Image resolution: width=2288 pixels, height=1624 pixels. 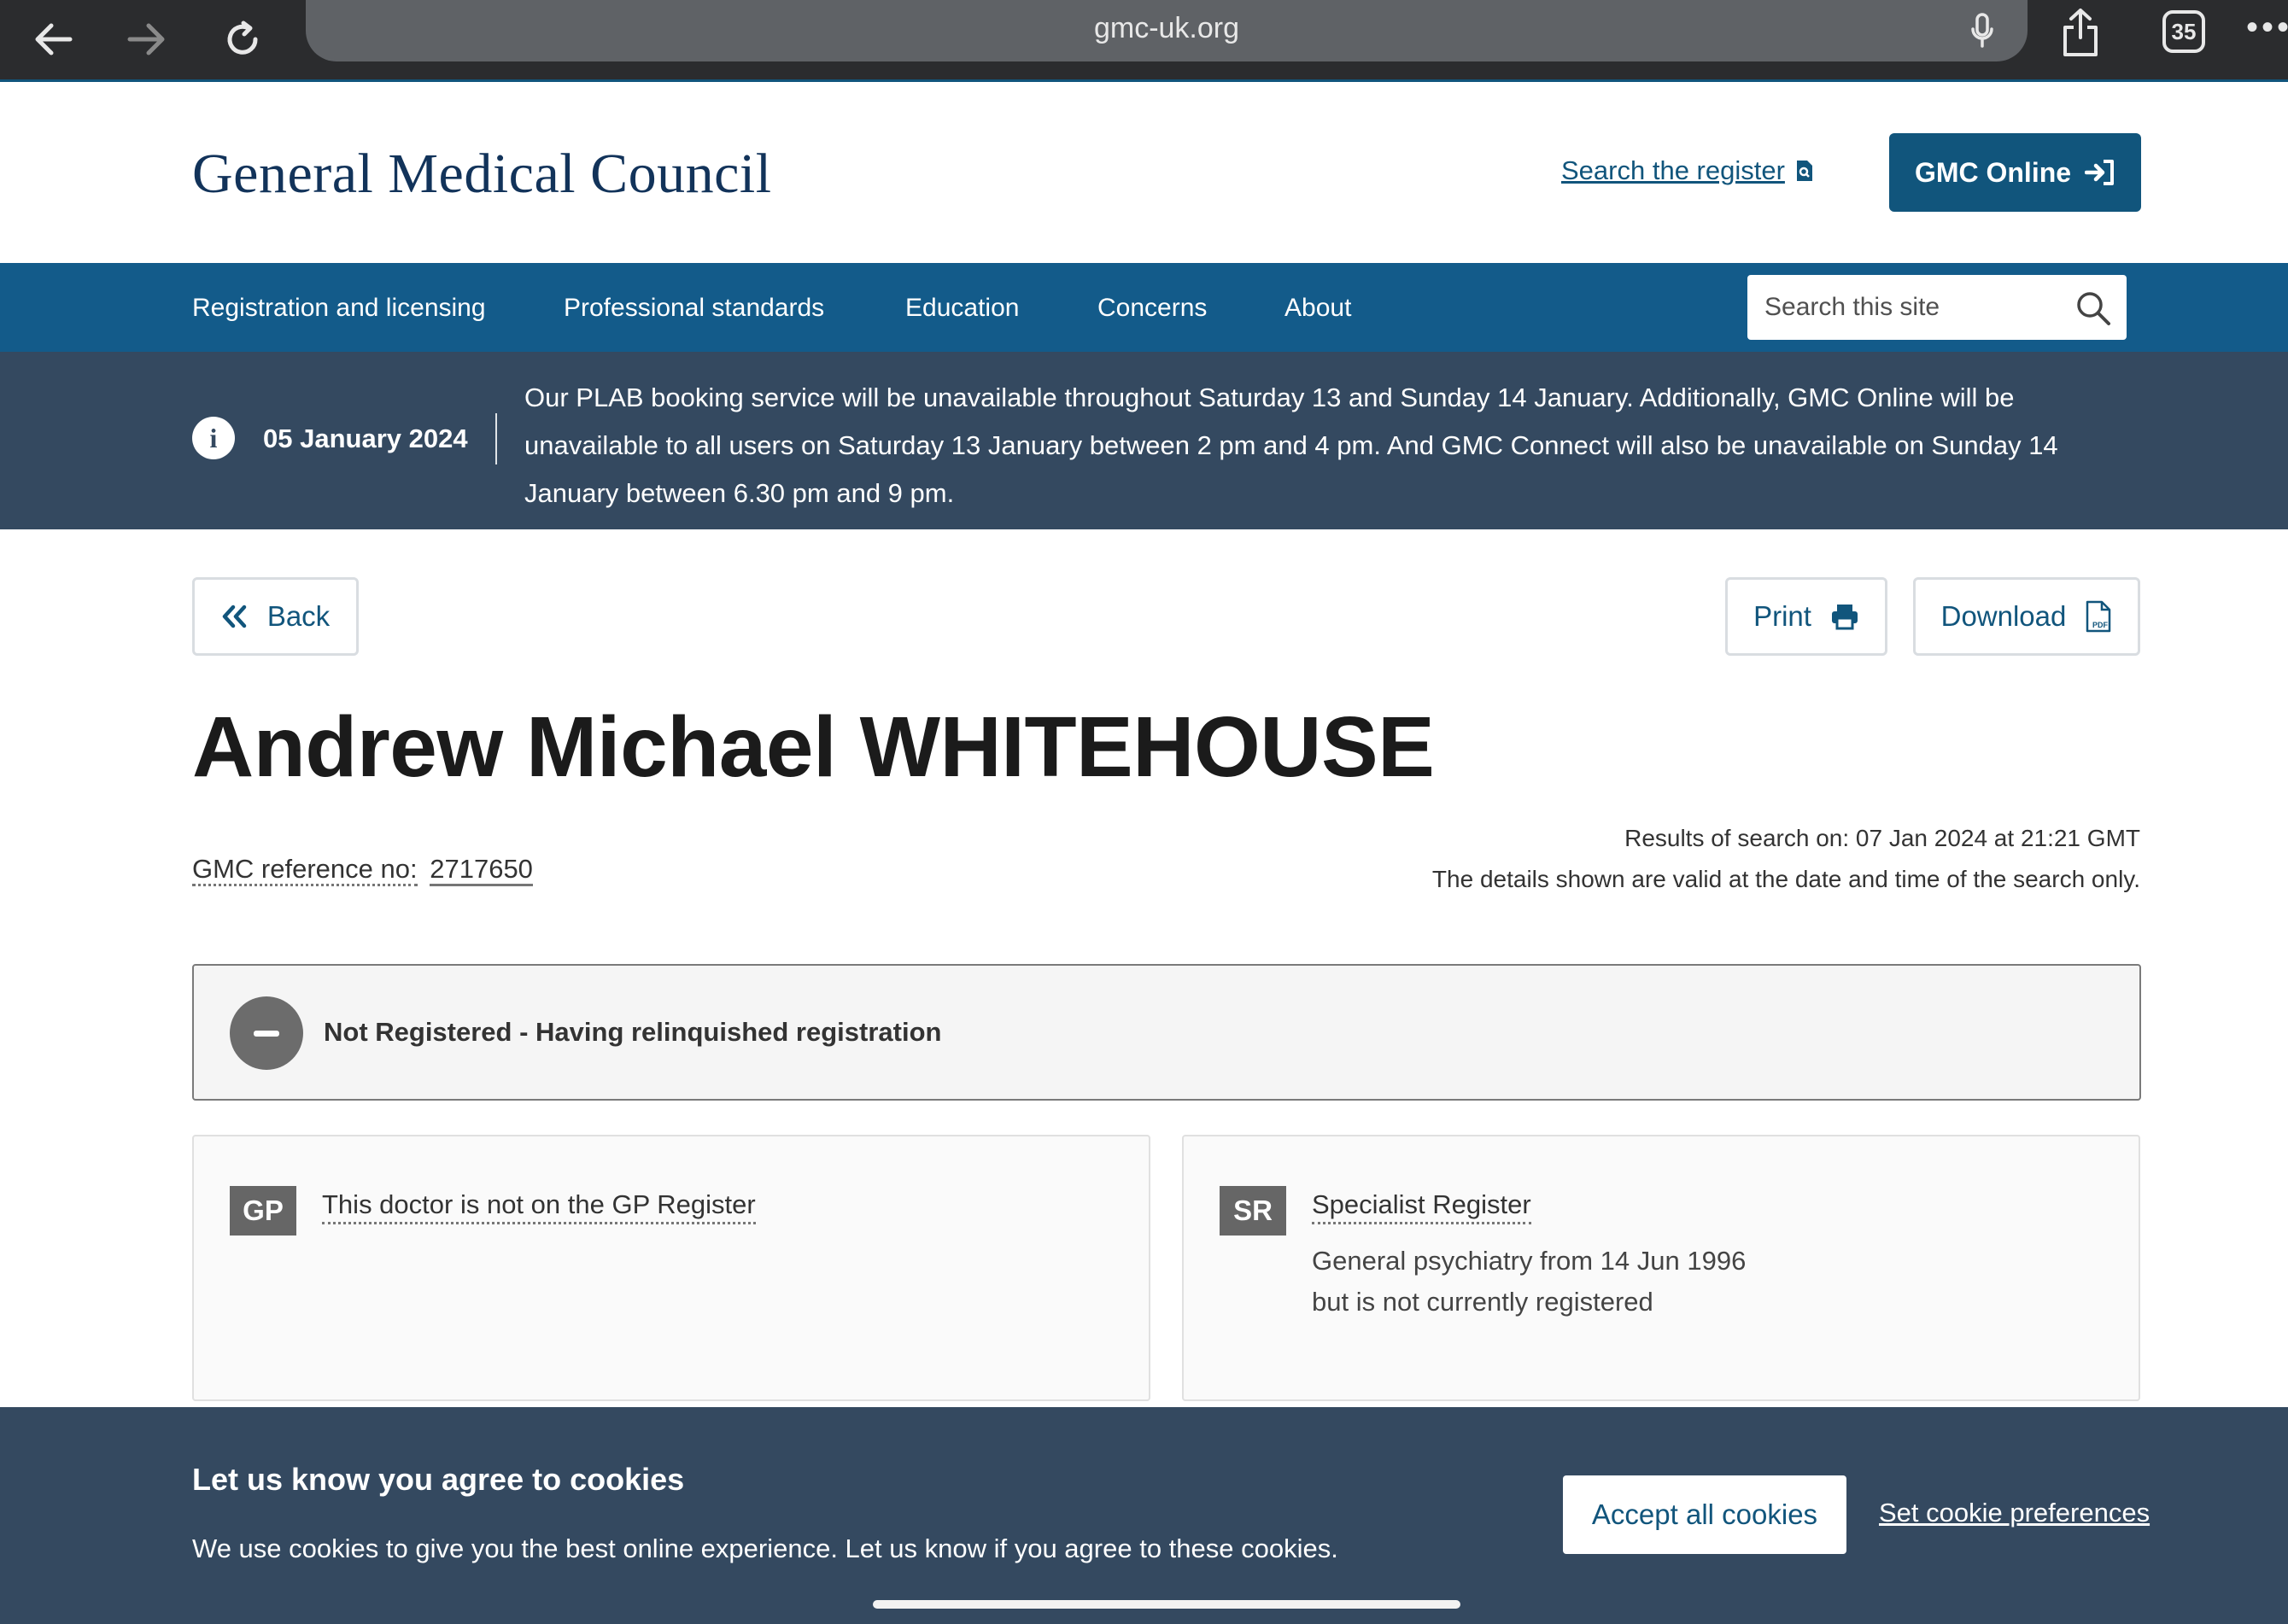 What do you see at coordinates (694, 309) in the screenshot?
I see `nav-professional-standards: Professional standards` at bounding box center [694, 309].